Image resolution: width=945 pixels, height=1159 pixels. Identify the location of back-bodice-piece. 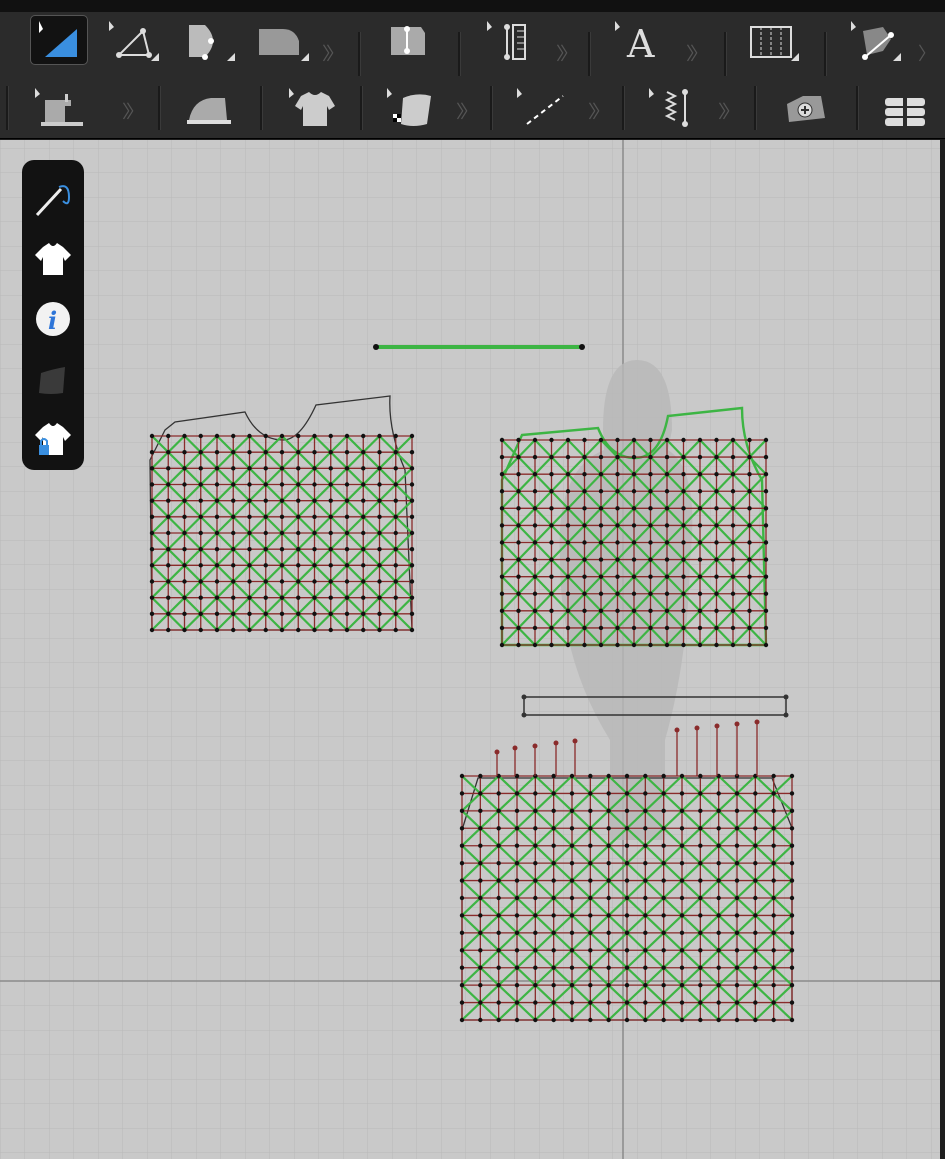
(634, 542).